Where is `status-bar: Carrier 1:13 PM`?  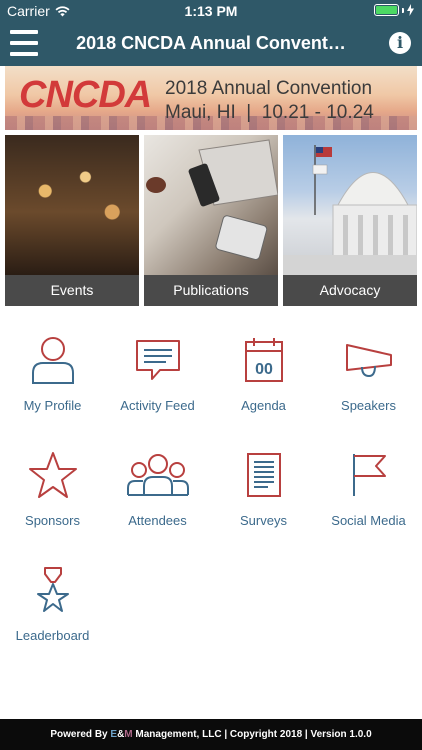 status-bar: Carrier 1:13 PM is located at coordinates (211, 11).